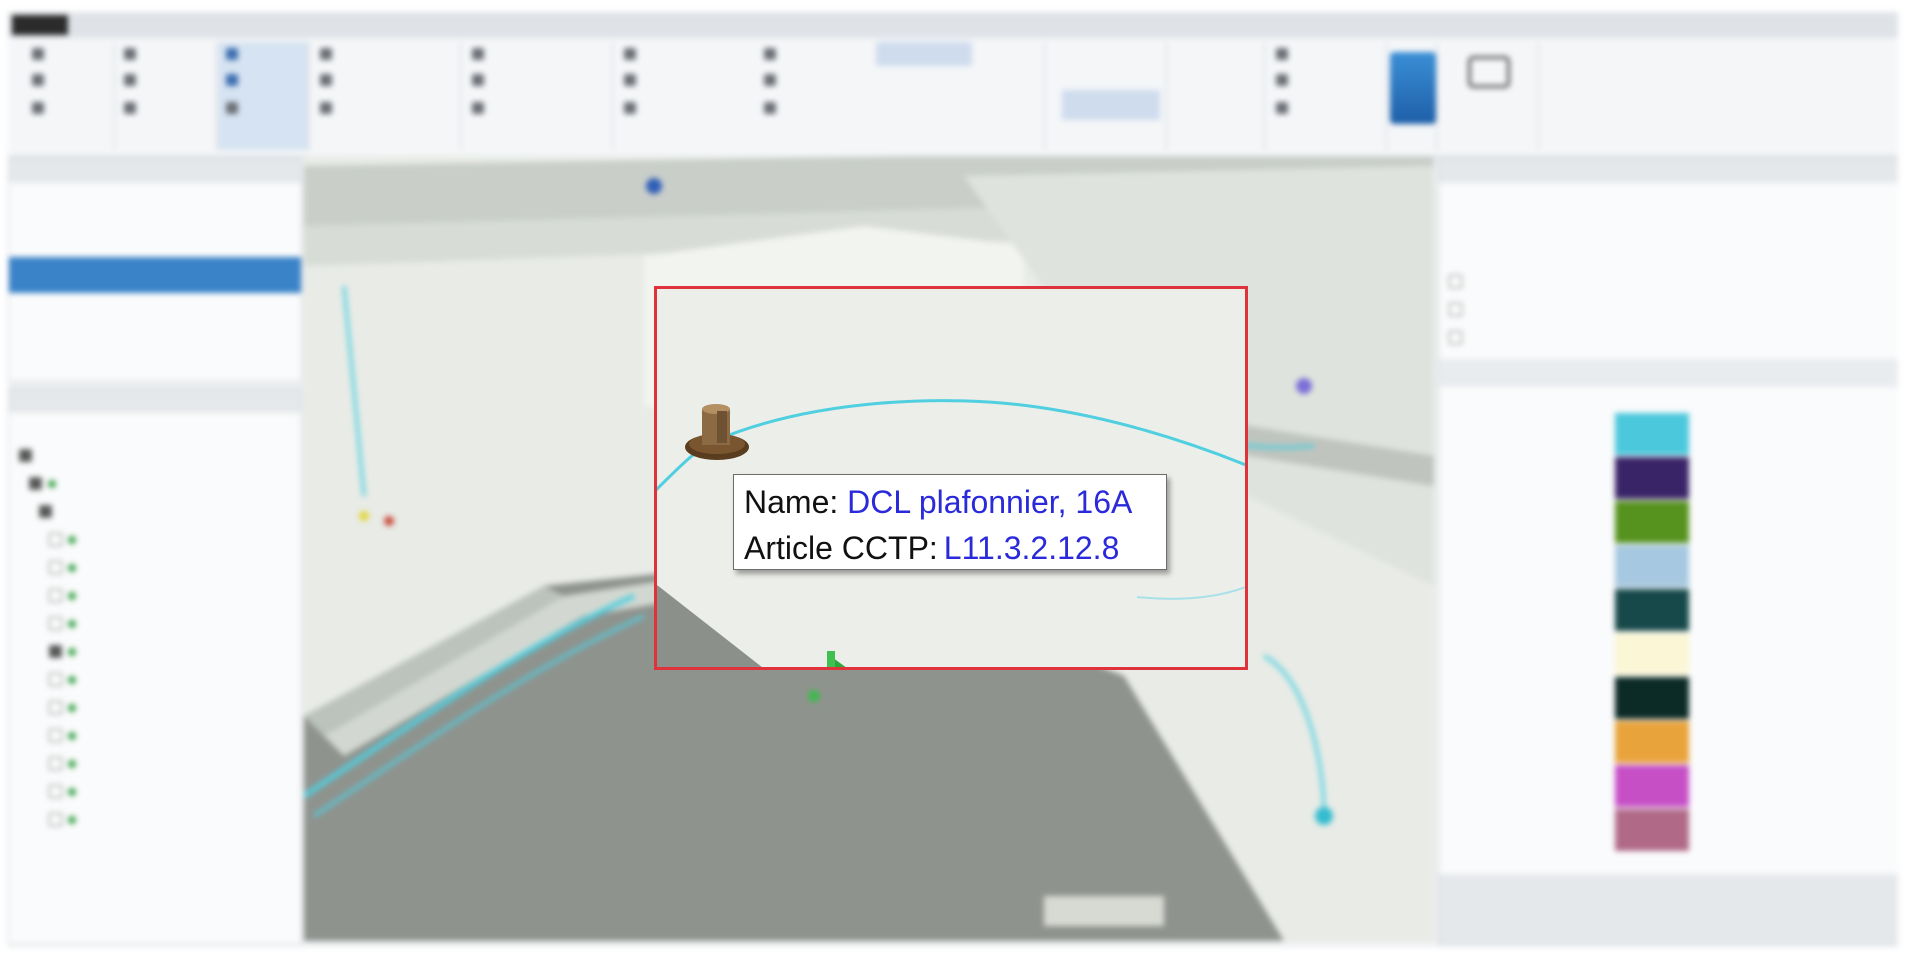 Image resolution: width=1906 pixels, height=958 pixels. What do you see at coordinates (155, 427) in the screenshot?
I see `tree-columns-header` at bounding box center [155, 427].